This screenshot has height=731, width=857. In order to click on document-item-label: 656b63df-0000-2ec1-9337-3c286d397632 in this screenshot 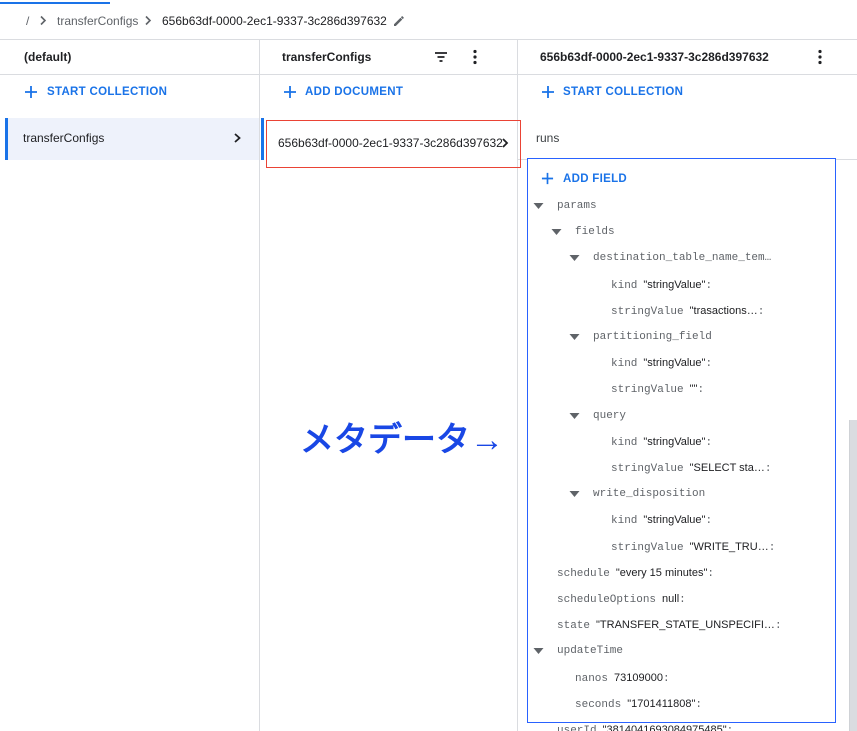, I will do `click(390, 143)`.